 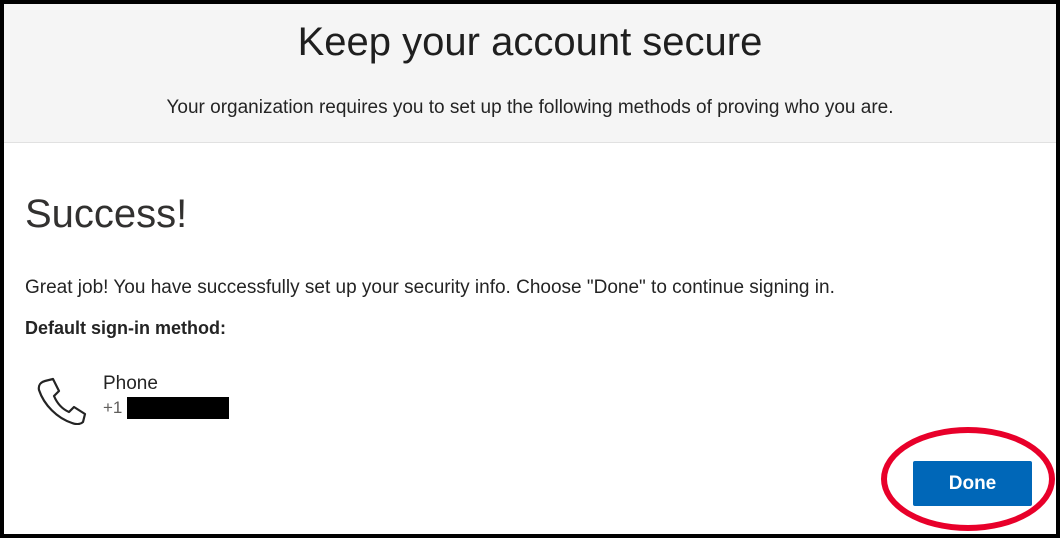 What do you see at coordinates (113, 407) in the screenshot?
I see `phone-number-prefix: +1` at bounding box center [113, 407].